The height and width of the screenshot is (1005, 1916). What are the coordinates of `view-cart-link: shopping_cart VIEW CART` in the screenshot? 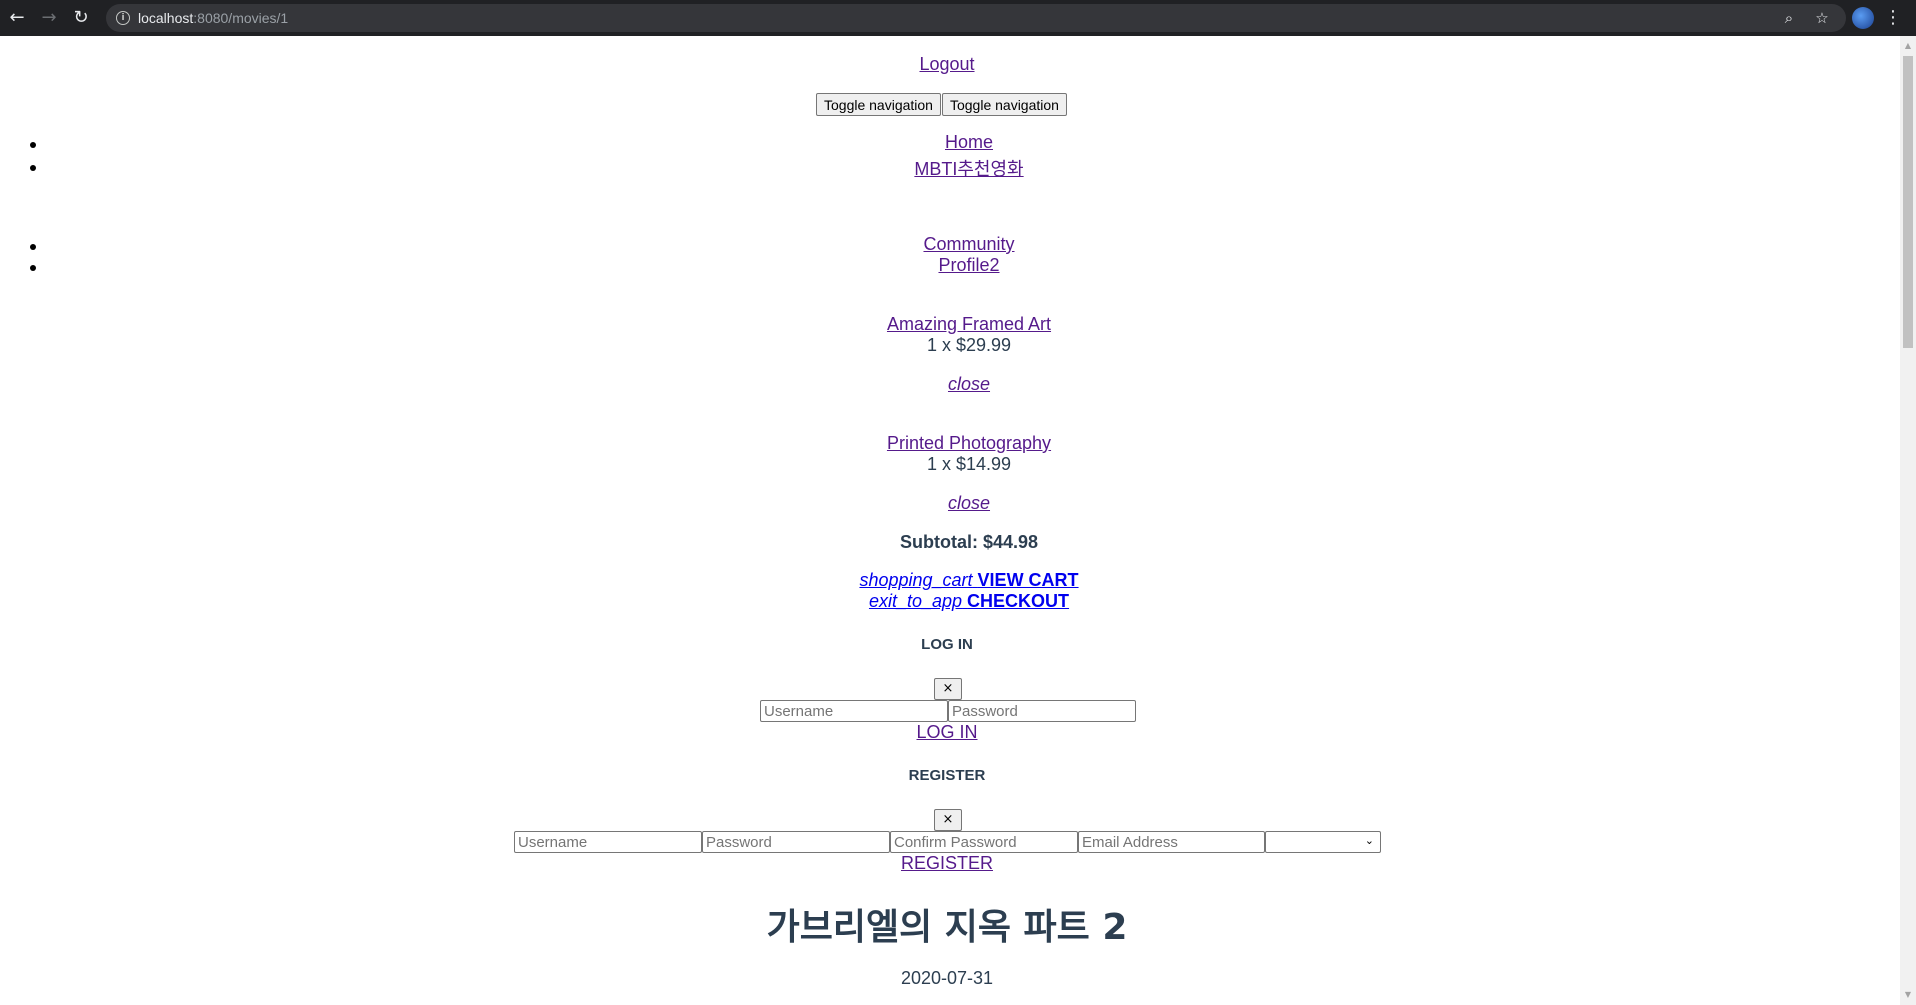 It's located at (968, 580).